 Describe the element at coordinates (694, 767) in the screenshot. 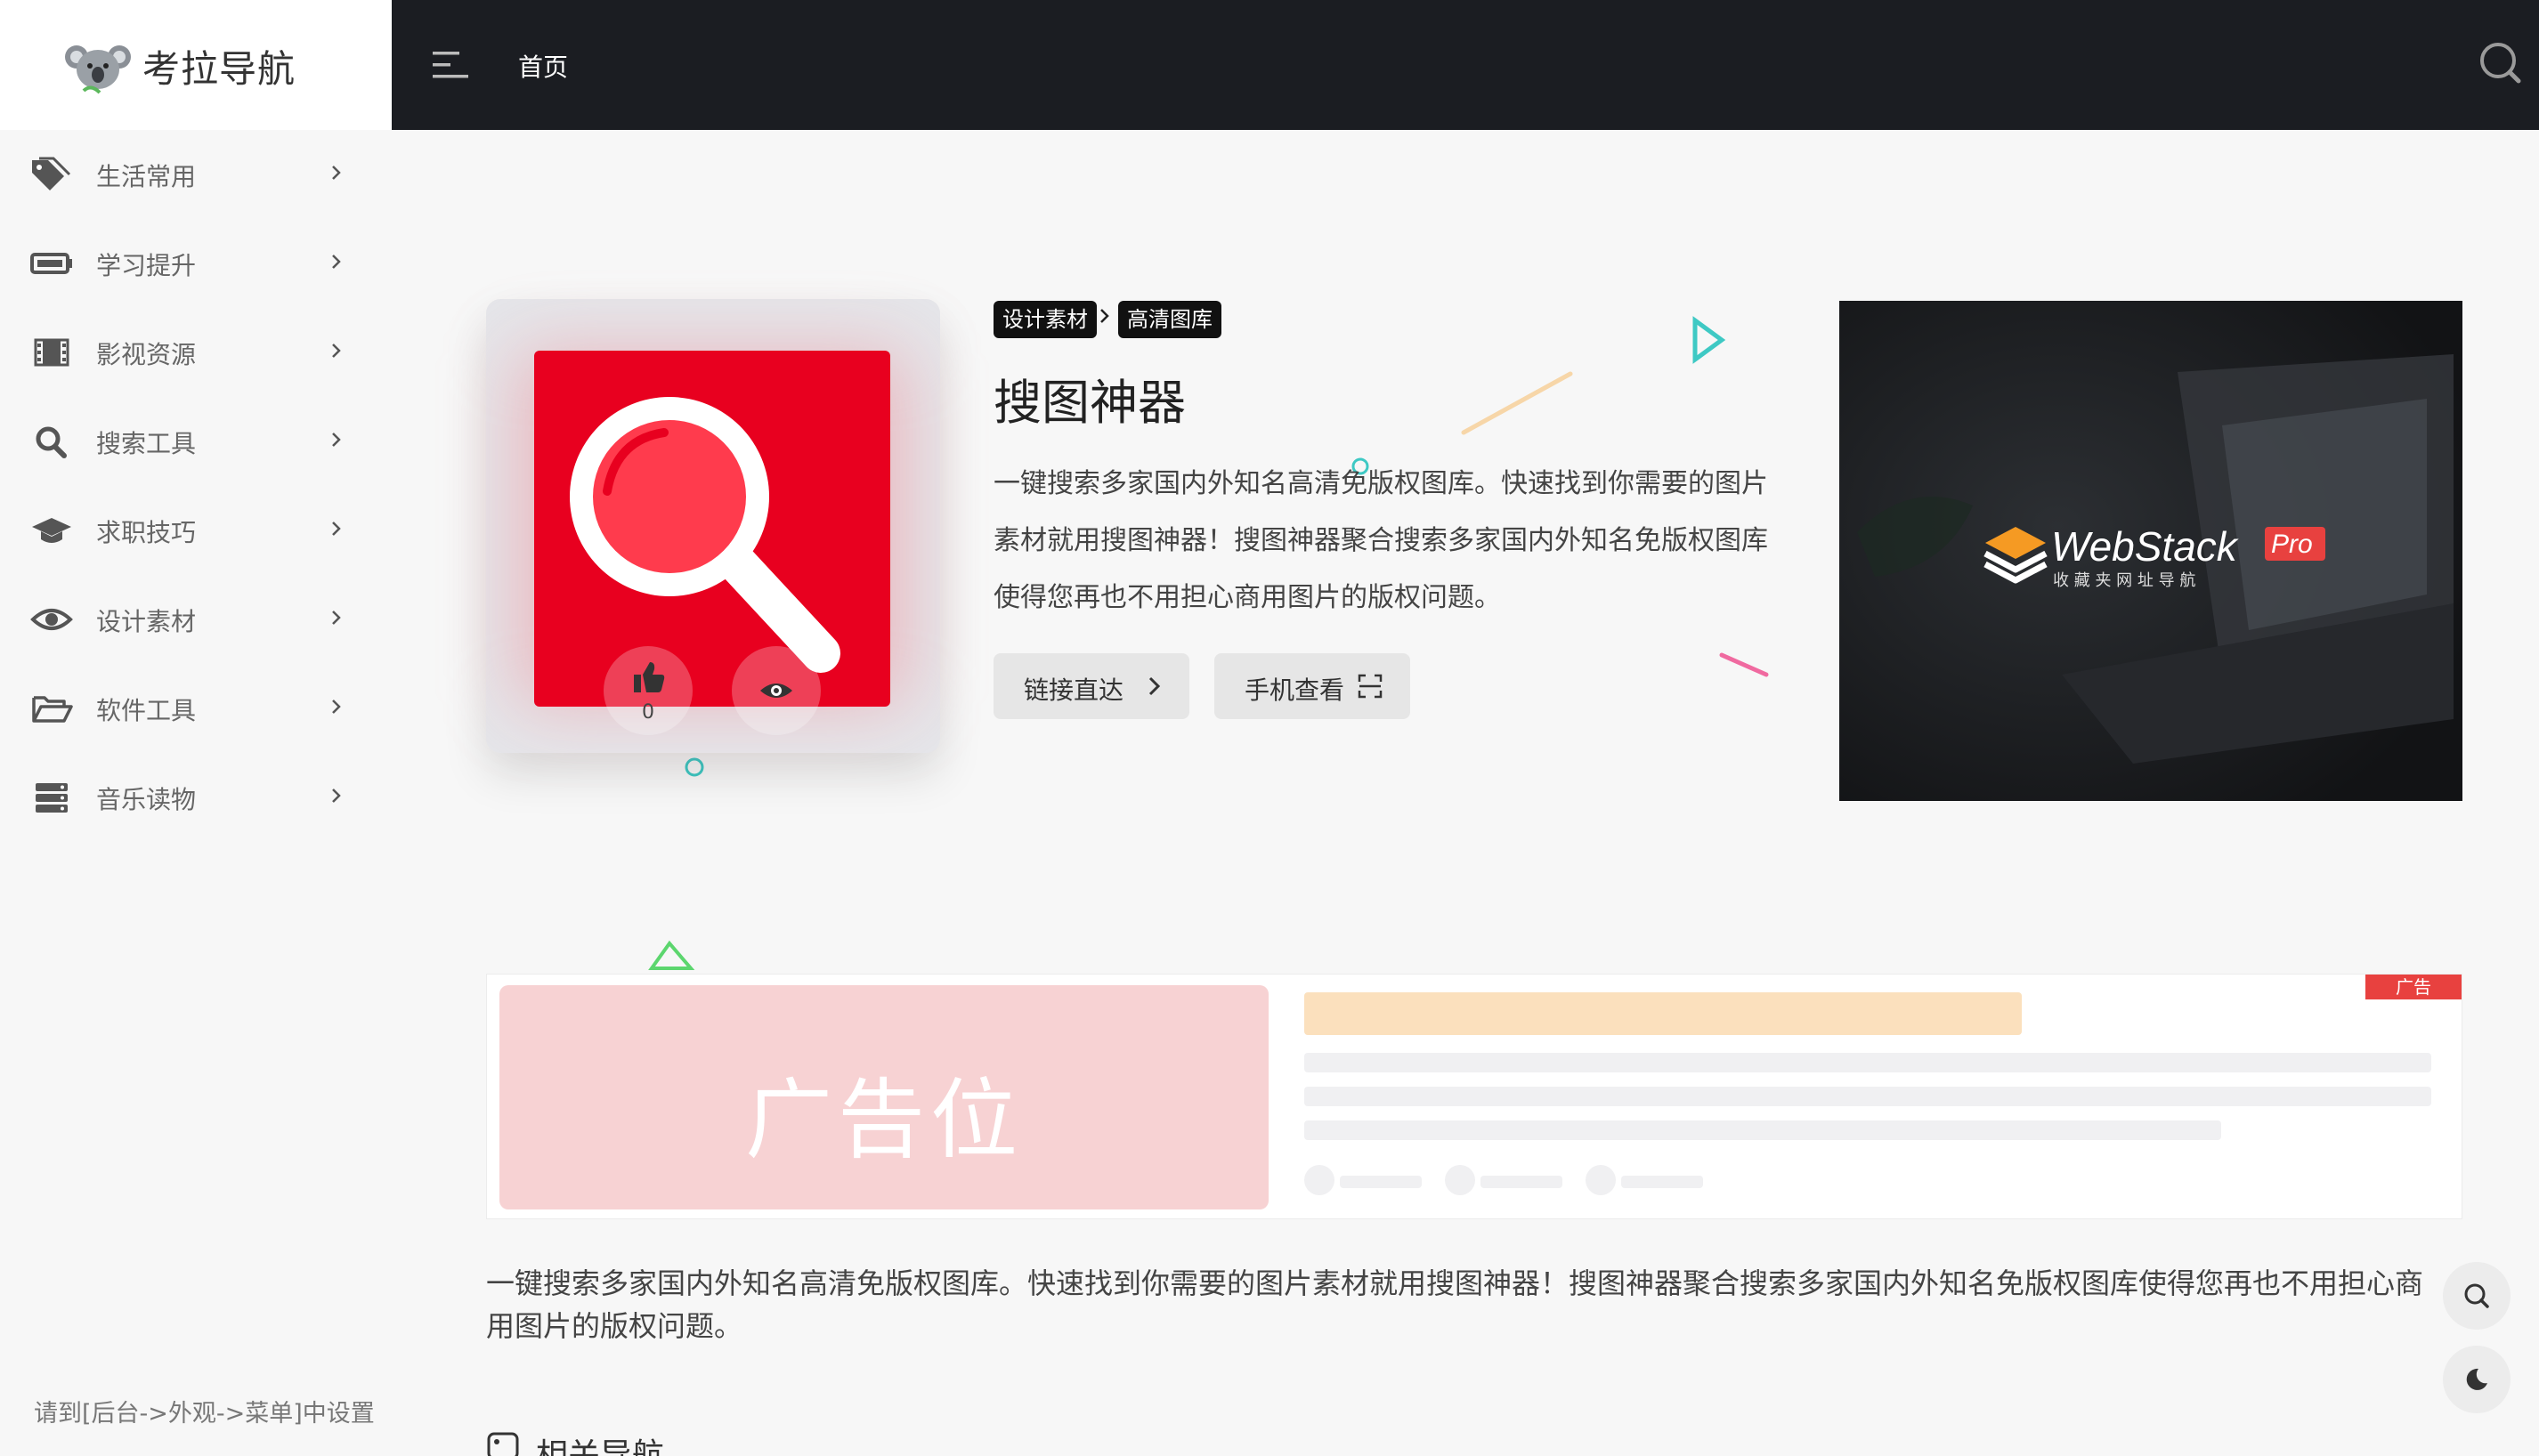

I see `ring-decoration` at that location.